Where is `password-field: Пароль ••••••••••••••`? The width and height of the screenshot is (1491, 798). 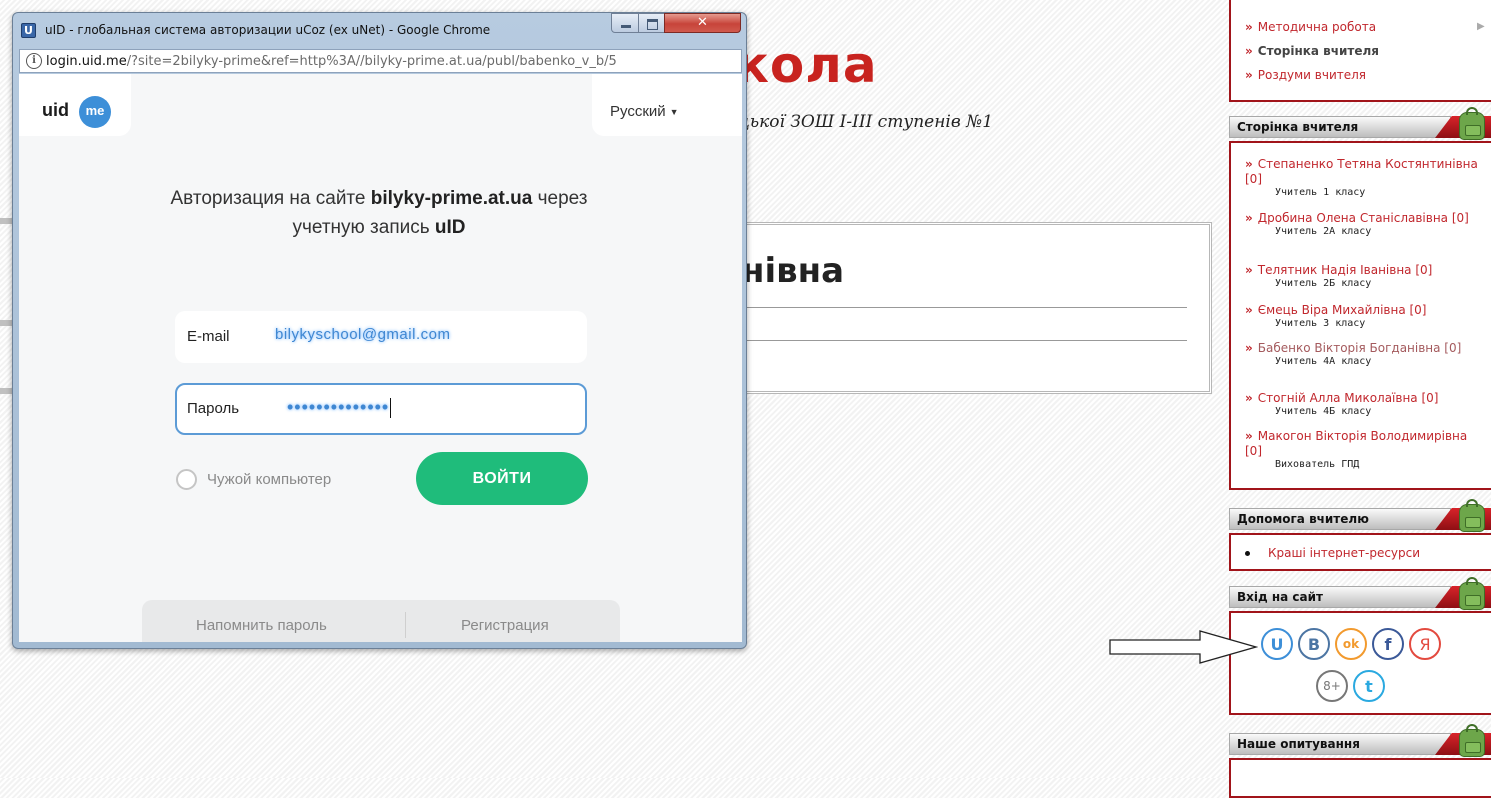 password-field: Пароль •••••••••••••• is located at coordinates (381, 409).